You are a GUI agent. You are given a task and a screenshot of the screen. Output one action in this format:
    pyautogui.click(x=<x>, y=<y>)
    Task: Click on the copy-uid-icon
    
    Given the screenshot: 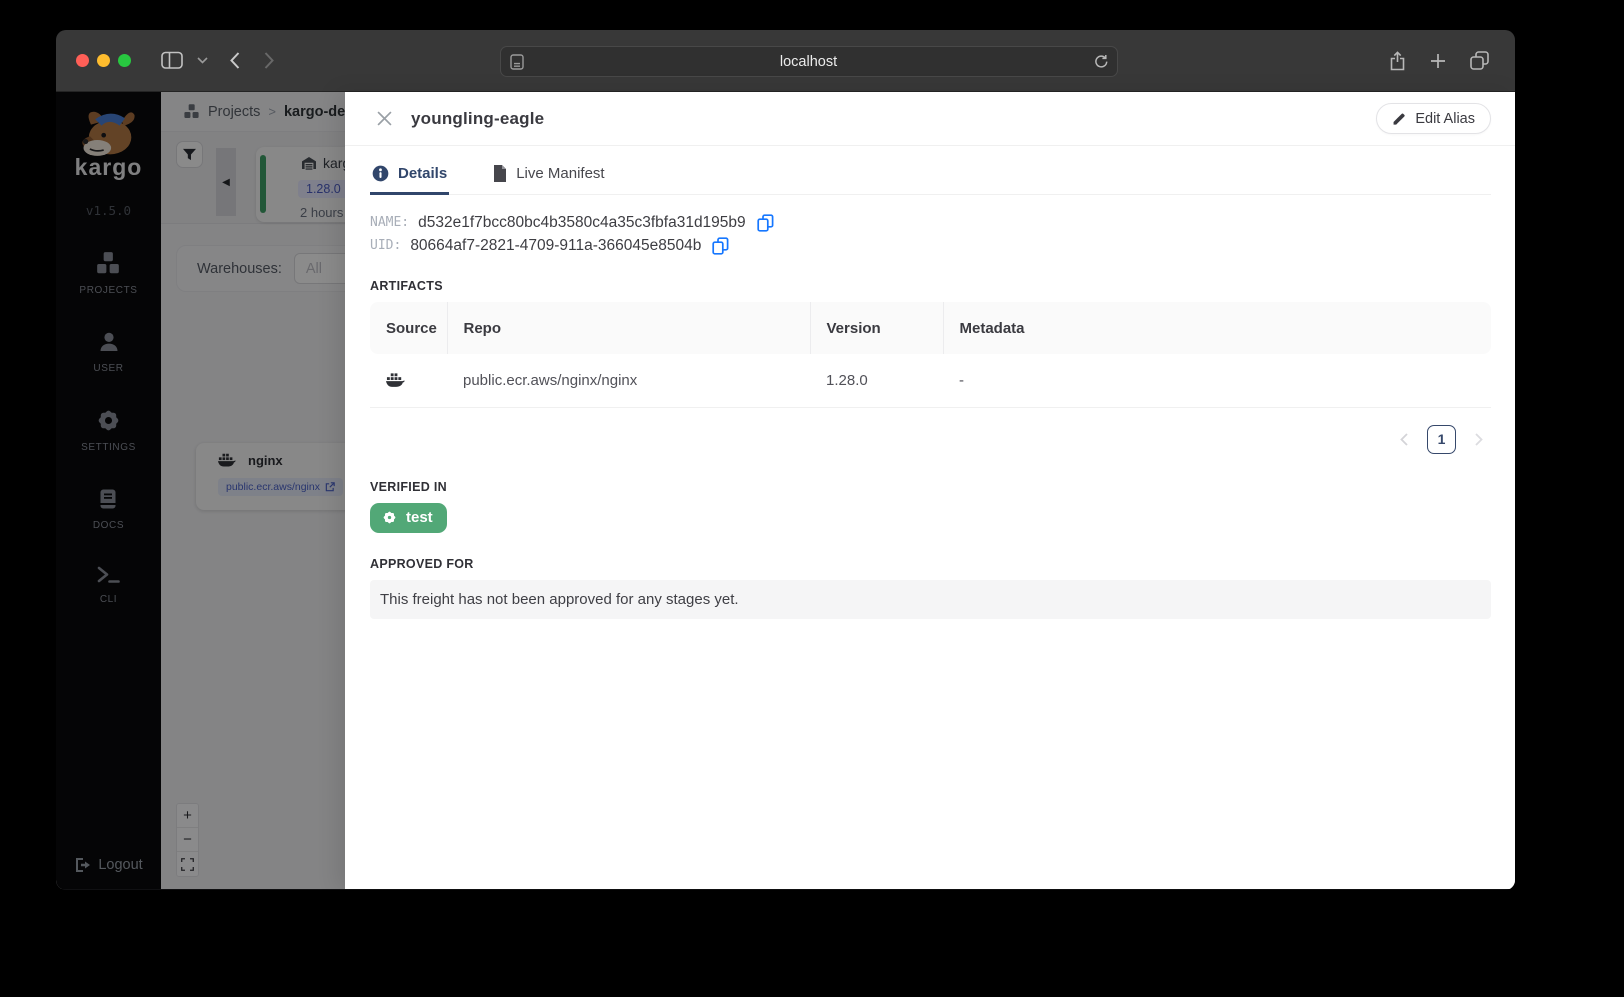 What is the action you would take?
    pyautogui.click(x=720, y=245)
    